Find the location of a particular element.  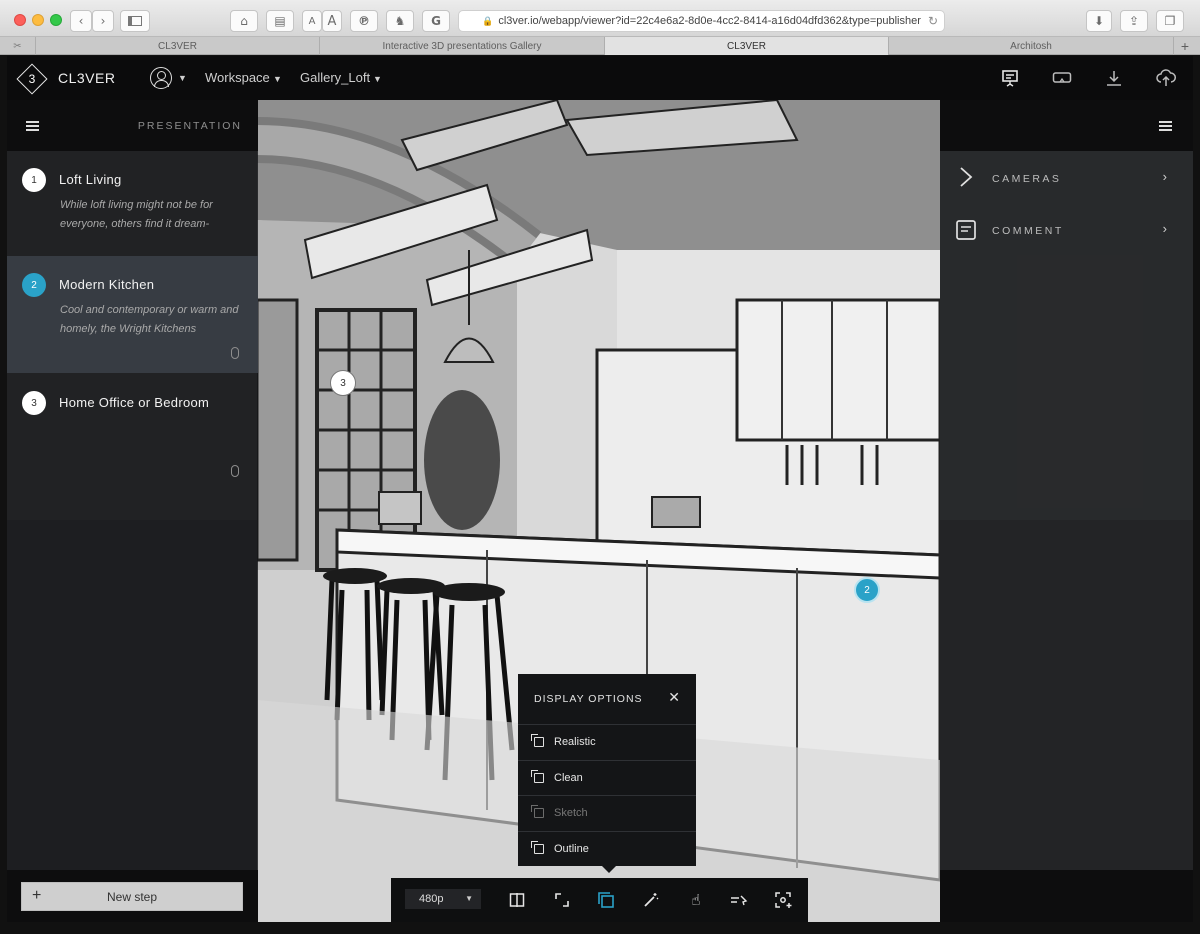

hand-icon: ☝ is located at coordinates (696, 900).